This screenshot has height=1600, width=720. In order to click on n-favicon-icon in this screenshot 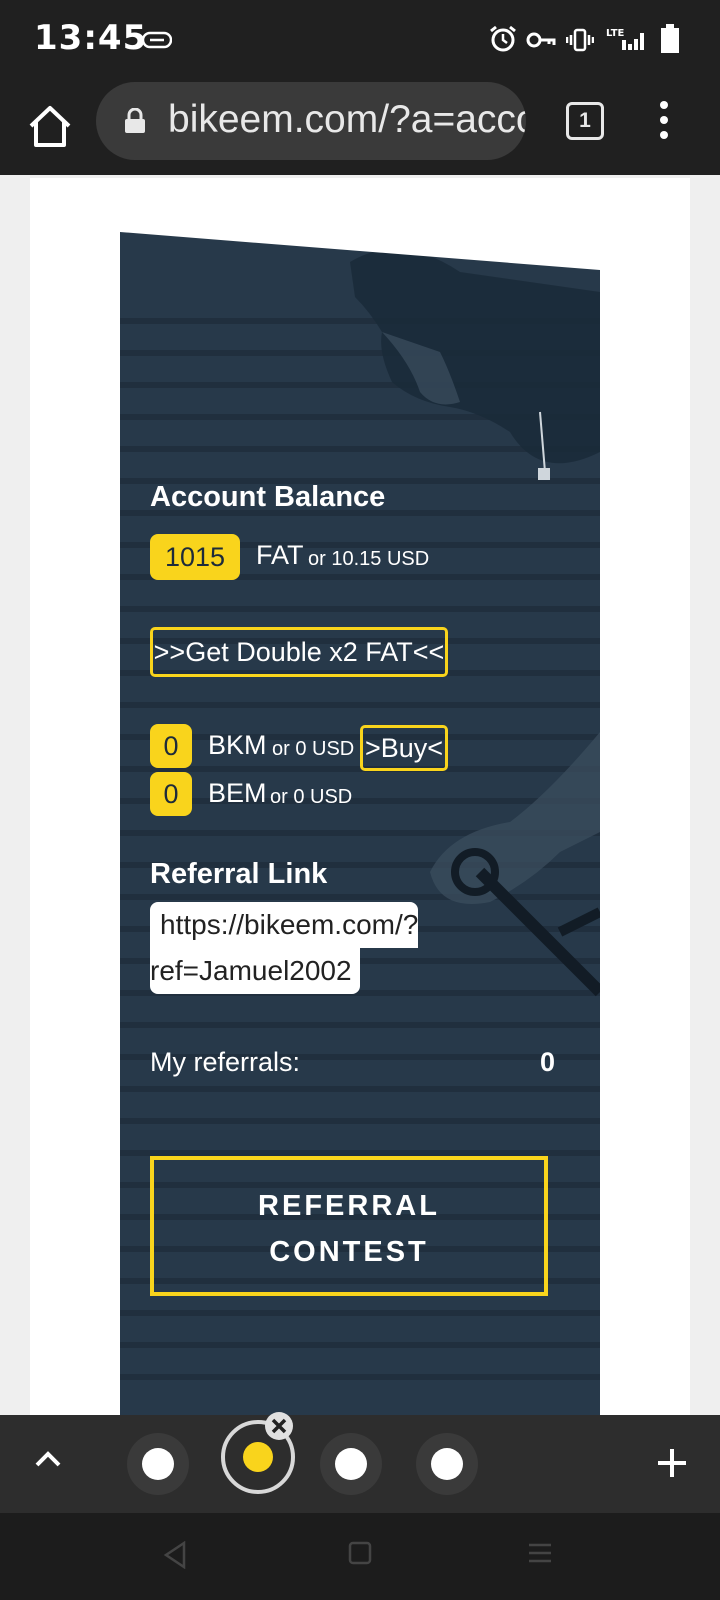, I will do `click(351, 1464)`.